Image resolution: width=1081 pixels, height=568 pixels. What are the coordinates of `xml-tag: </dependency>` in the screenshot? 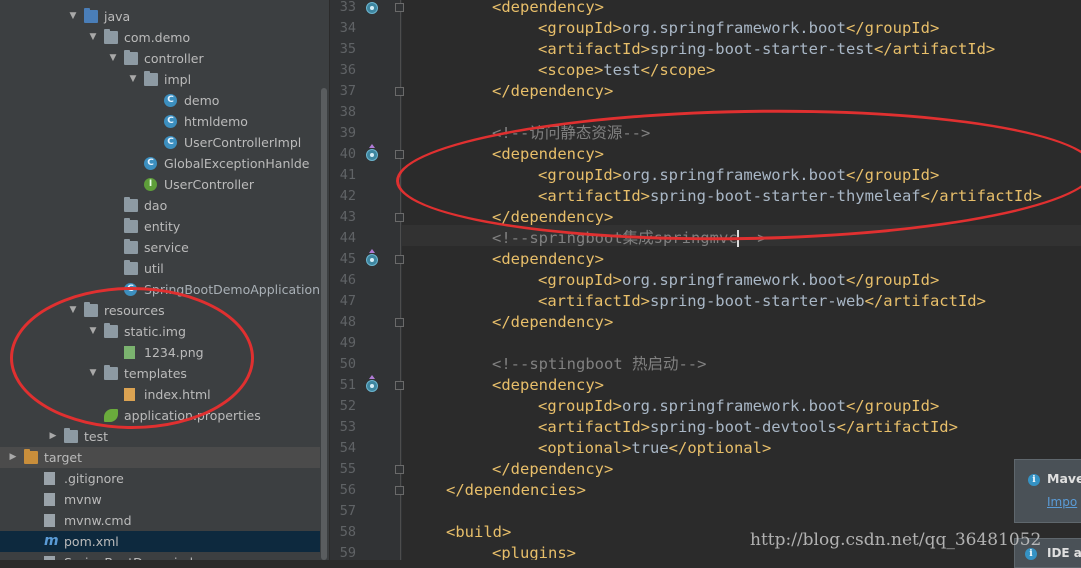 It's located at (553, 469).